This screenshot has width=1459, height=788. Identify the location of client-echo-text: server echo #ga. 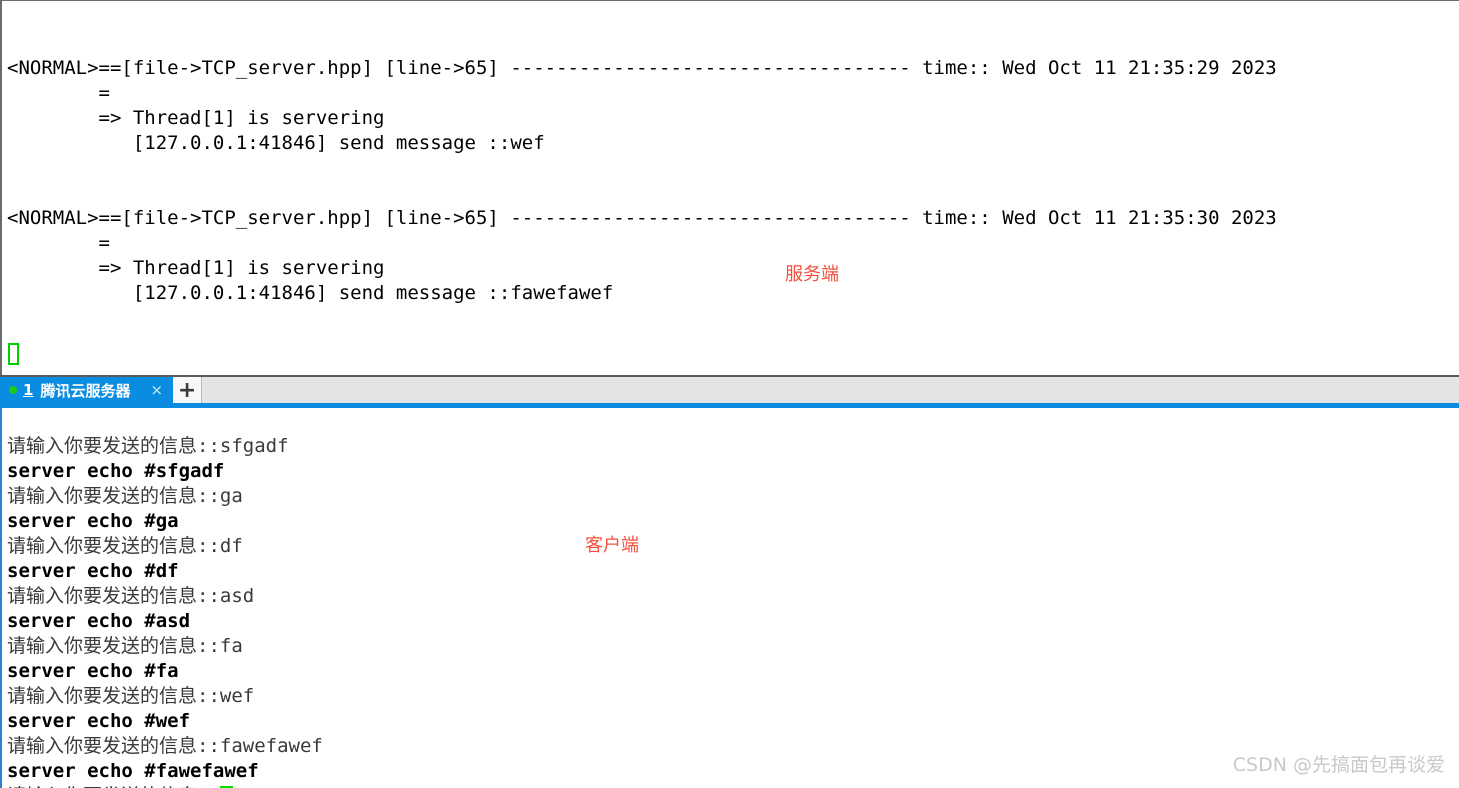
(93, 521).